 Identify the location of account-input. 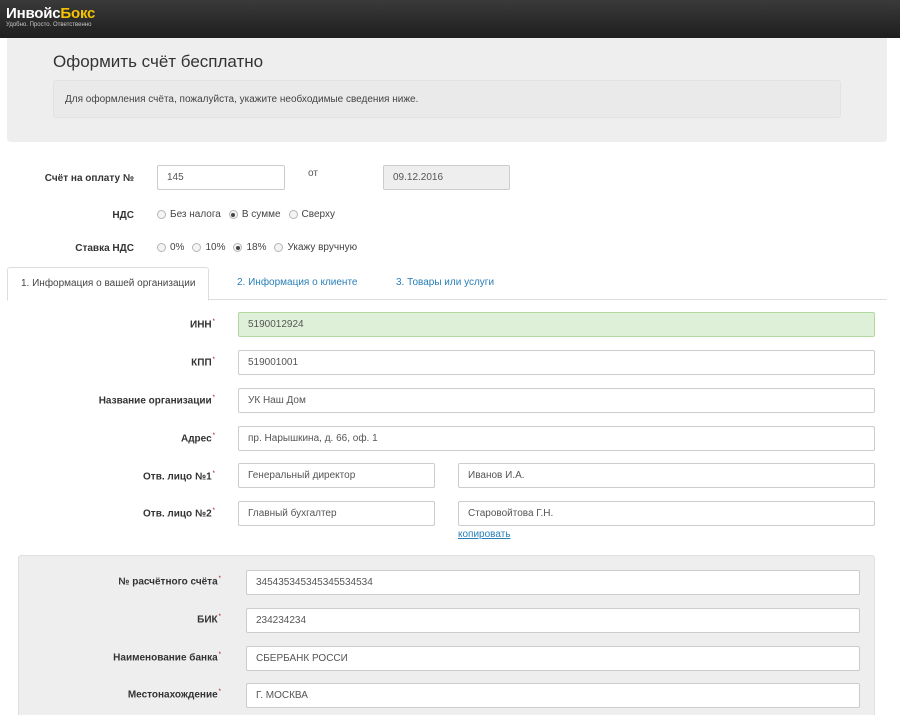
(553, 582).